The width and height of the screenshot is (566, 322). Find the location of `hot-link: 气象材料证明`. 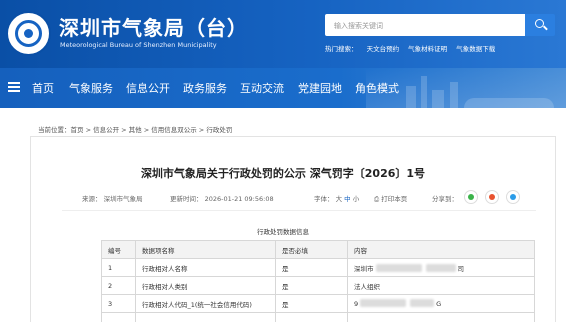

hot-link: 气象材料证明 is located at coordinates (427, 49).